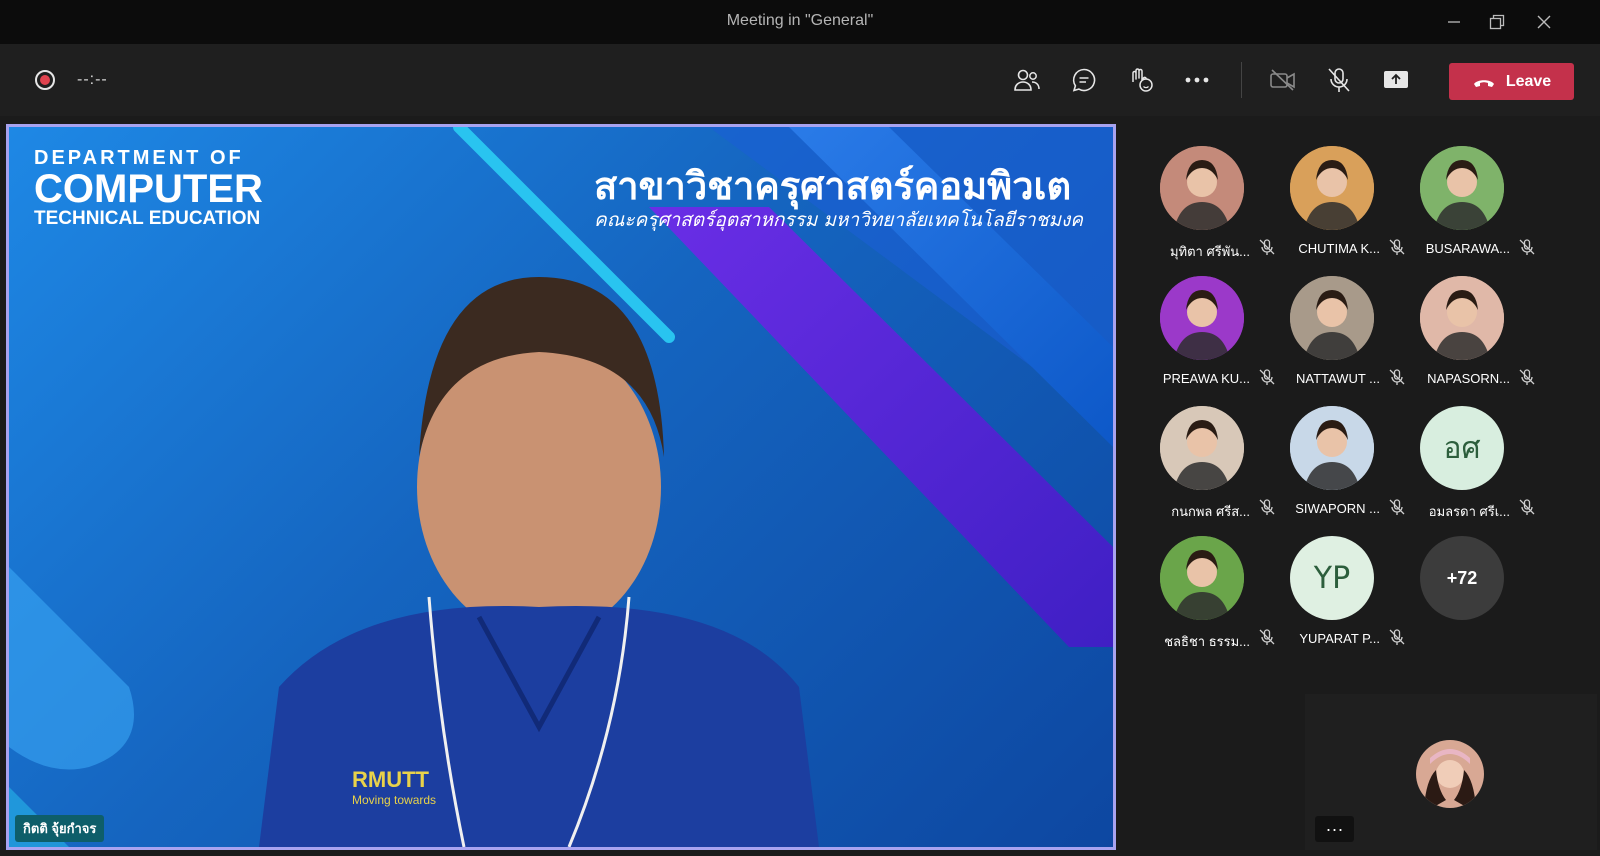 The width and height of the screenshot is (1600, 856). I want to click on people-icon, so click(1027, 80).